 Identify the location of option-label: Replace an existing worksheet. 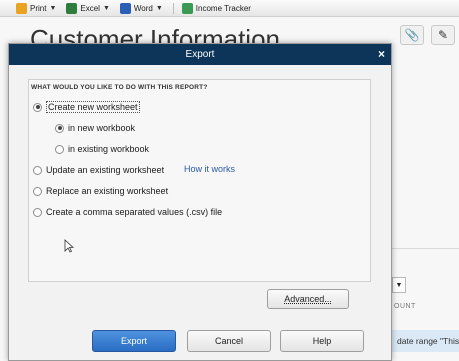
(107, 191).